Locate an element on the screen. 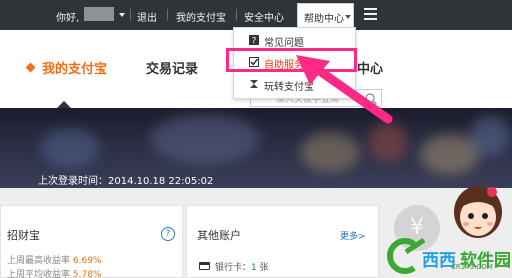 The image size is (512, 278). yuebao-title: 招财宝 is located at coordinates (23, 235).